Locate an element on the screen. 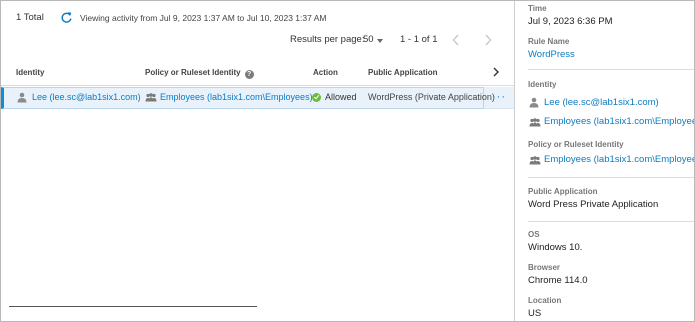 This screenshot has height=322, width=695. column-header-policy: Policy or Ruleset Identity? is located at coordinates (199, 73).